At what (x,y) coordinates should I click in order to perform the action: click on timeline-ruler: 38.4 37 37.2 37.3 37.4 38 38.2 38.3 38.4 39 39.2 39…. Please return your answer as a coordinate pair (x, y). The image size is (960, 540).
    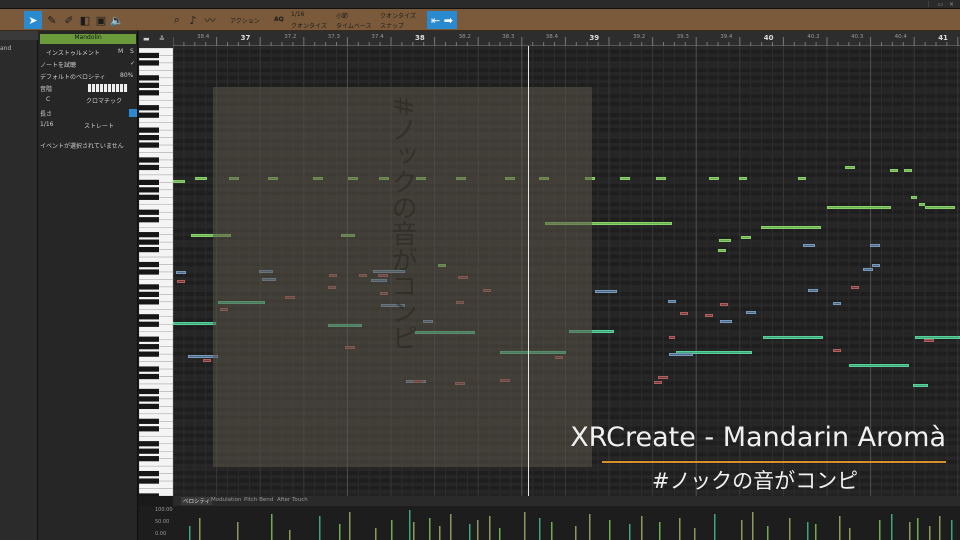
    Looking at the image, I should click on (566, 38).